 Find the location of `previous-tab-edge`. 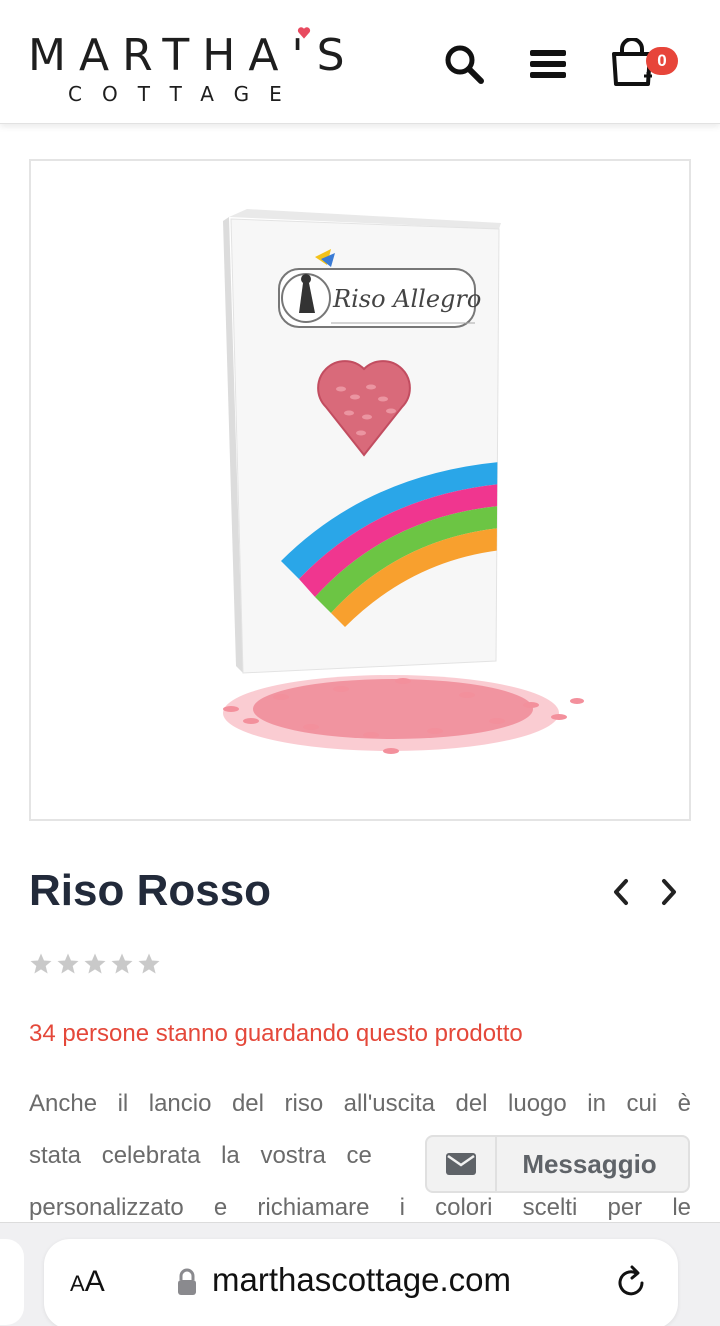

previous-tab-edge is located at coordinates (12, 1282).